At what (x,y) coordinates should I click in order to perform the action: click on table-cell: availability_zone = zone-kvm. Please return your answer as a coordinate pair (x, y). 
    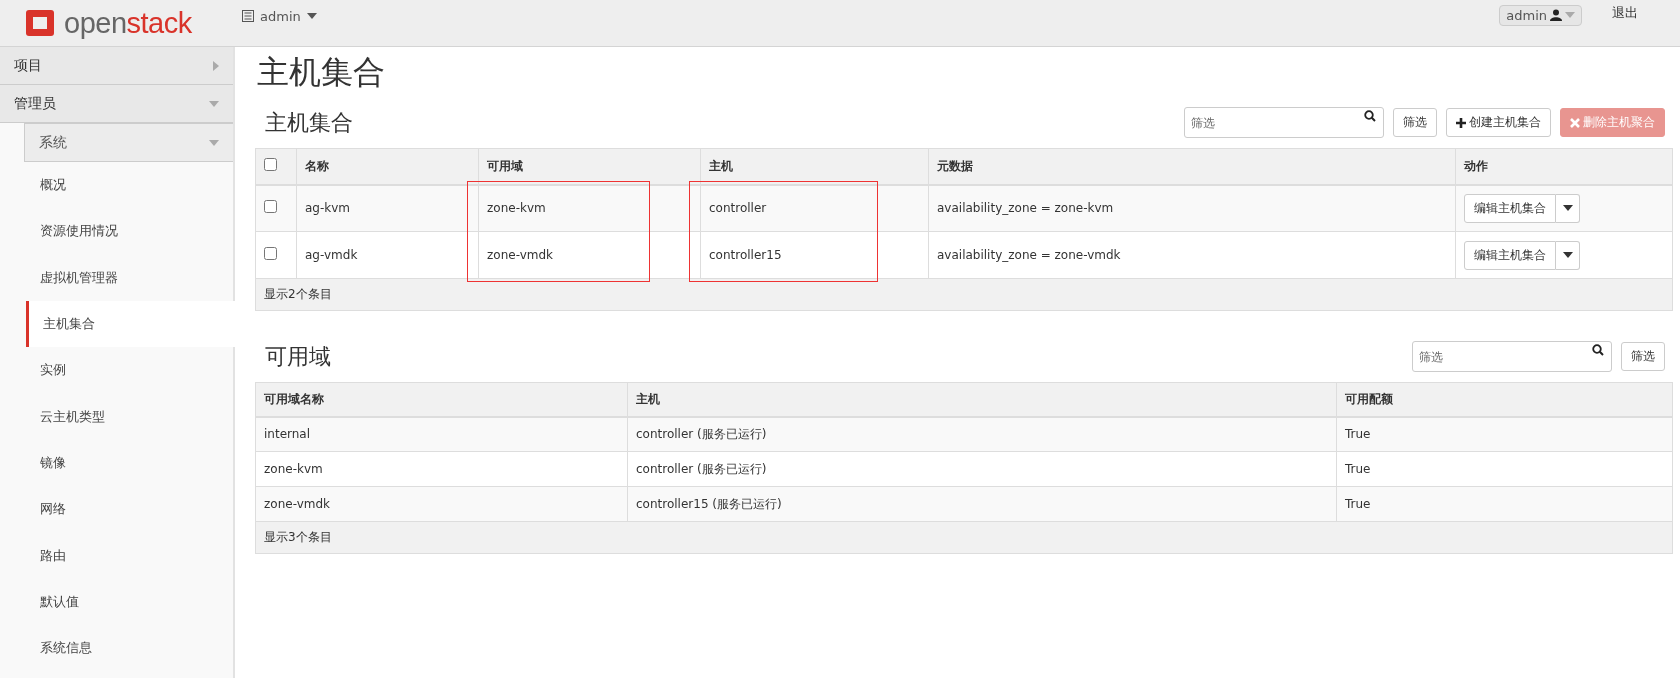
    Looking at the image, I should click on (1192, 208).